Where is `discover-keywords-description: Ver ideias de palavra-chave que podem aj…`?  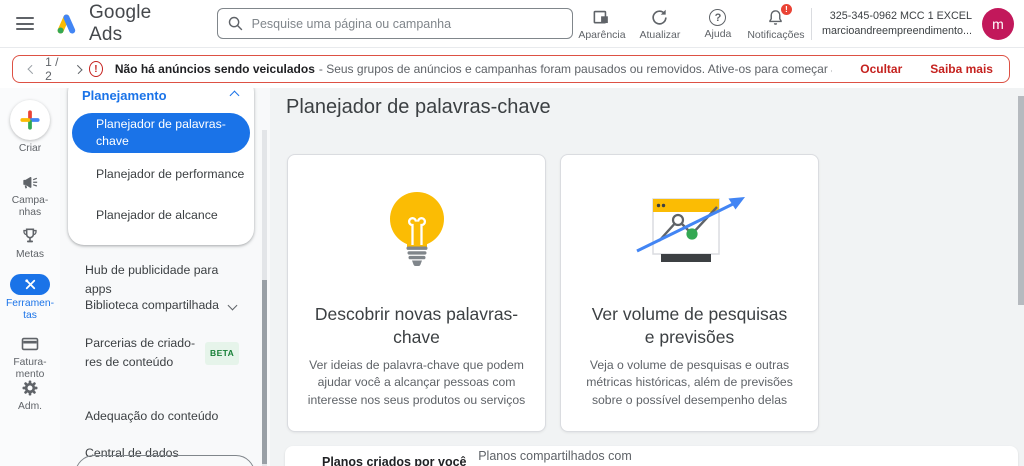 discover-keywords-description: Ver ideias de palavra-chave que podem aj… is located at coordinates (416, 382).